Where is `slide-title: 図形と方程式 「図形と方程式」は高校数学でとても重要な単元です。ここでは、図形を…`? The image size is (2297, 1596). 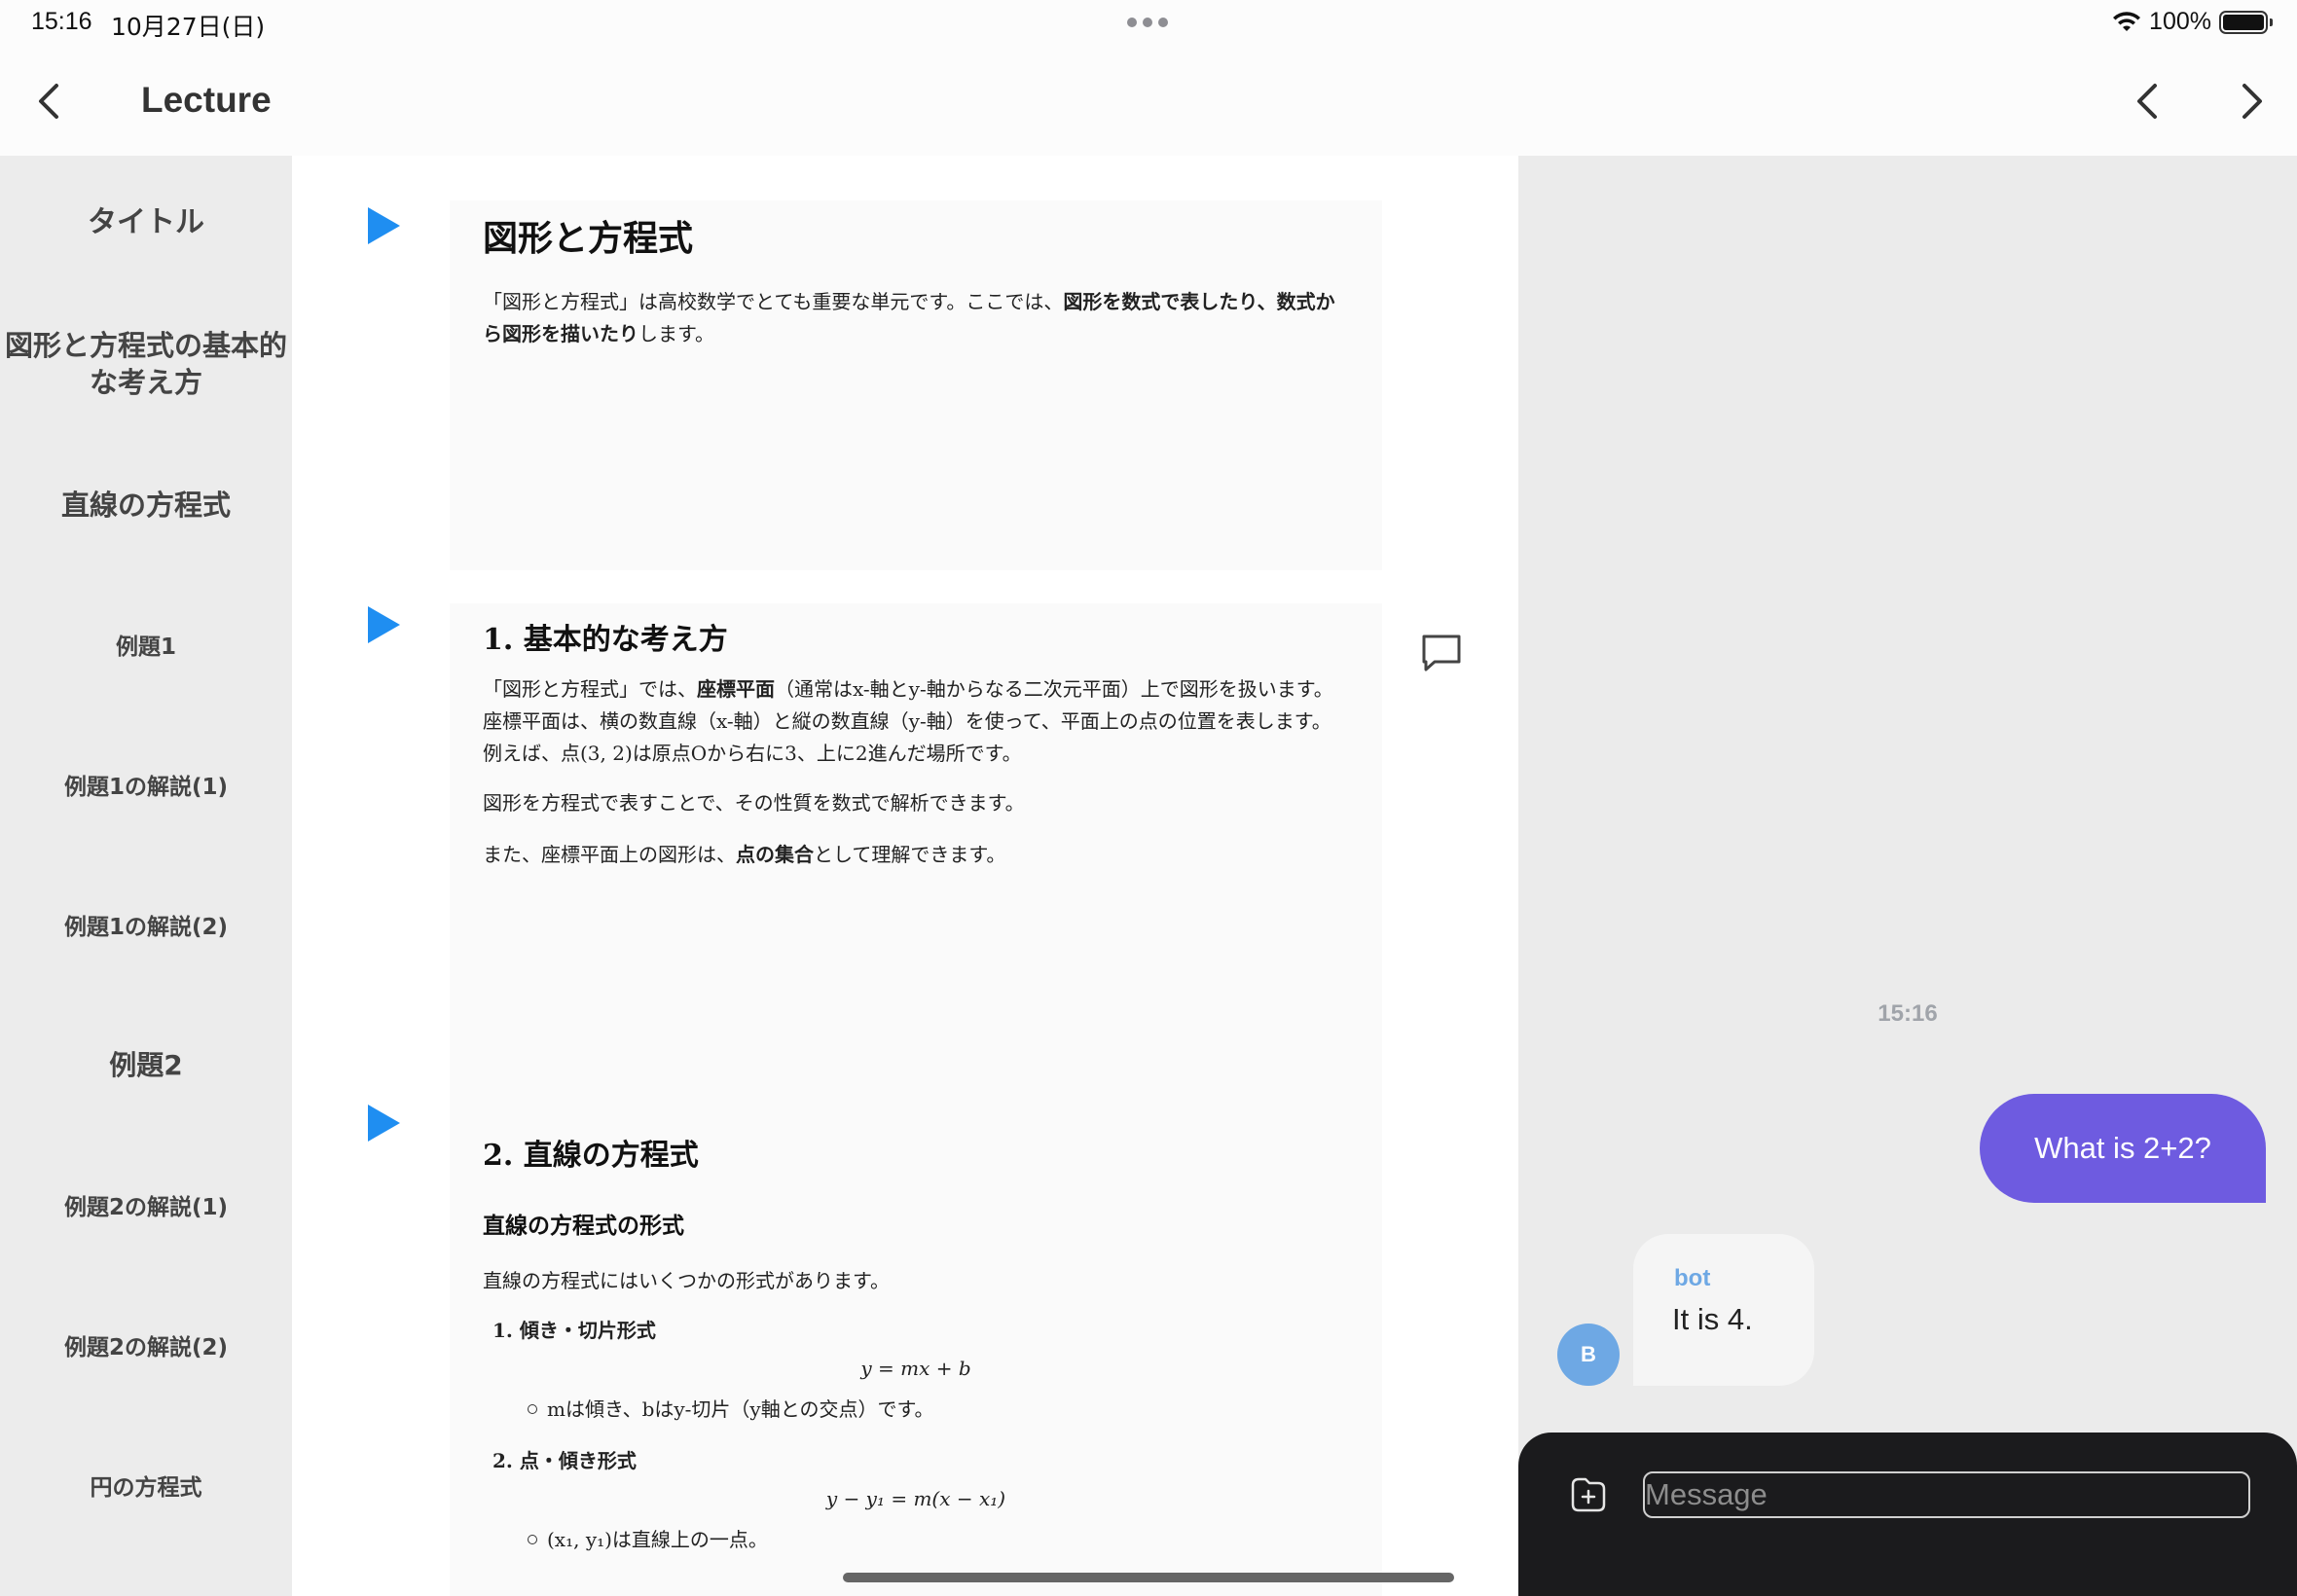 slide-title: 図形と方程式 「図形と方程式」は高校数学でとても重要な単元です。ここでは、図形を… is located at coordinates (916, 385).